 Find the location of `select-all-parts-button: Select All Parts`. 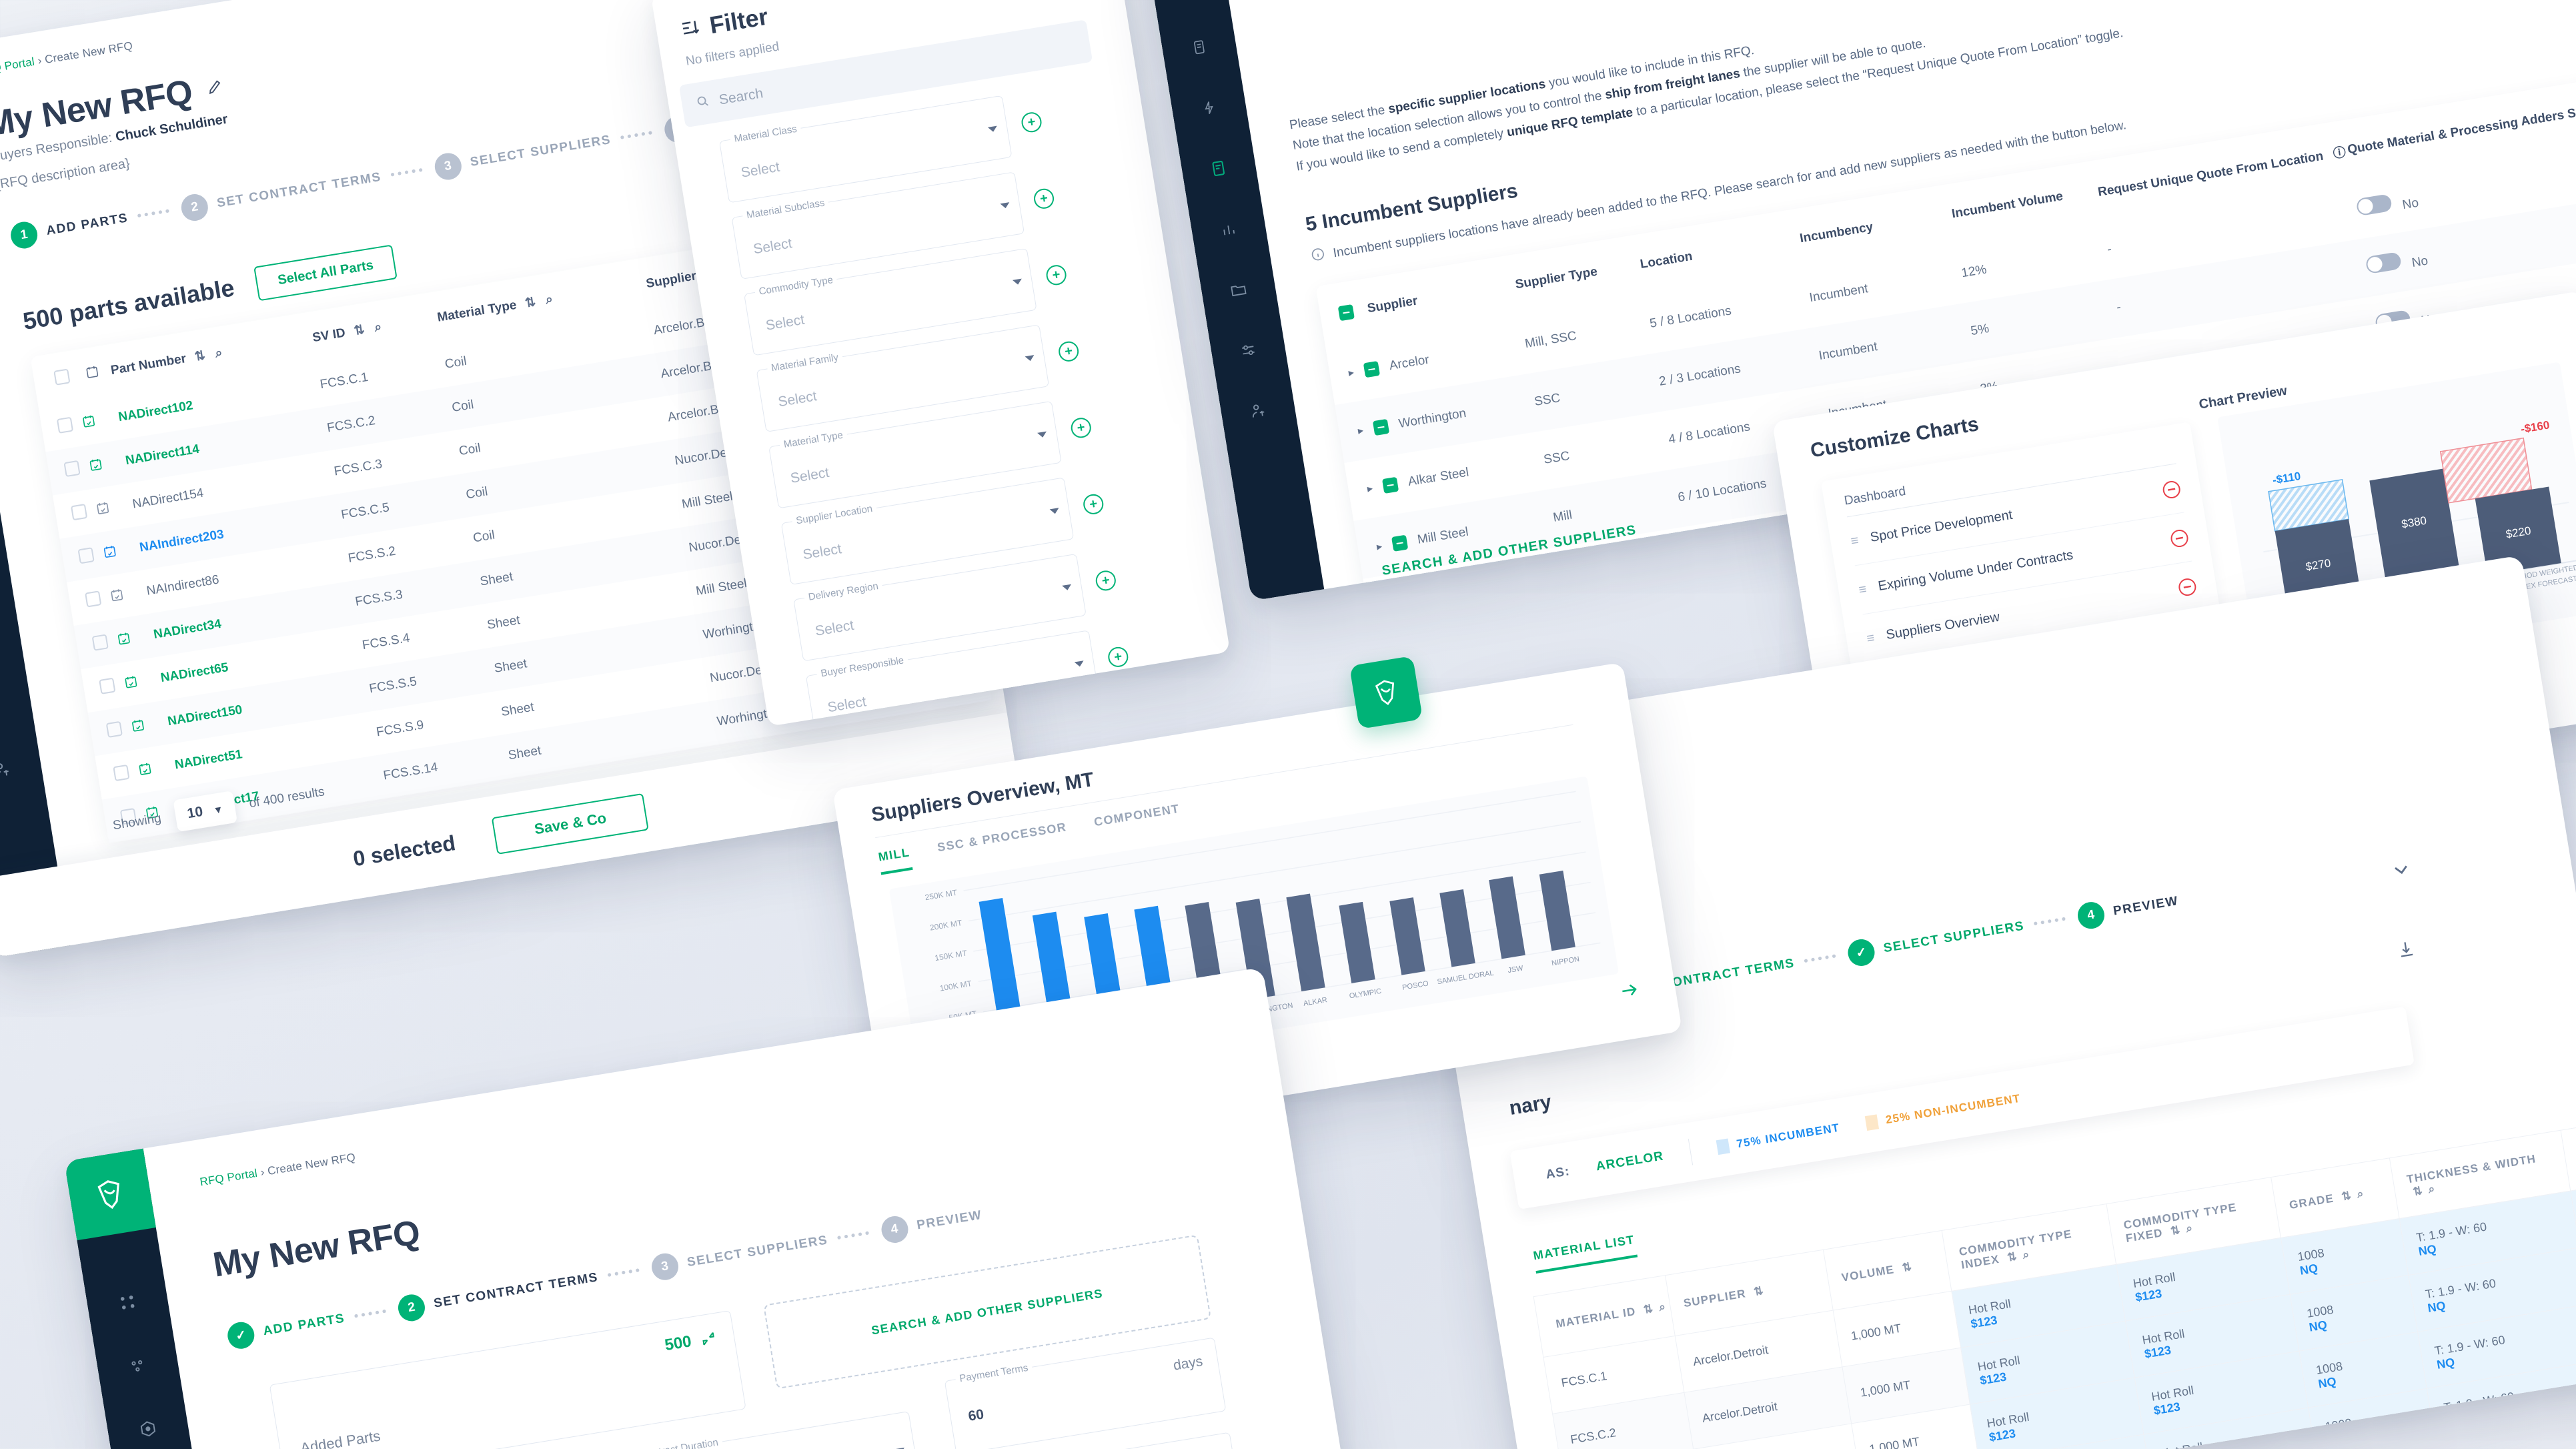

select-all-parts-button: Select All Parts is located at coordinates (326, 273).